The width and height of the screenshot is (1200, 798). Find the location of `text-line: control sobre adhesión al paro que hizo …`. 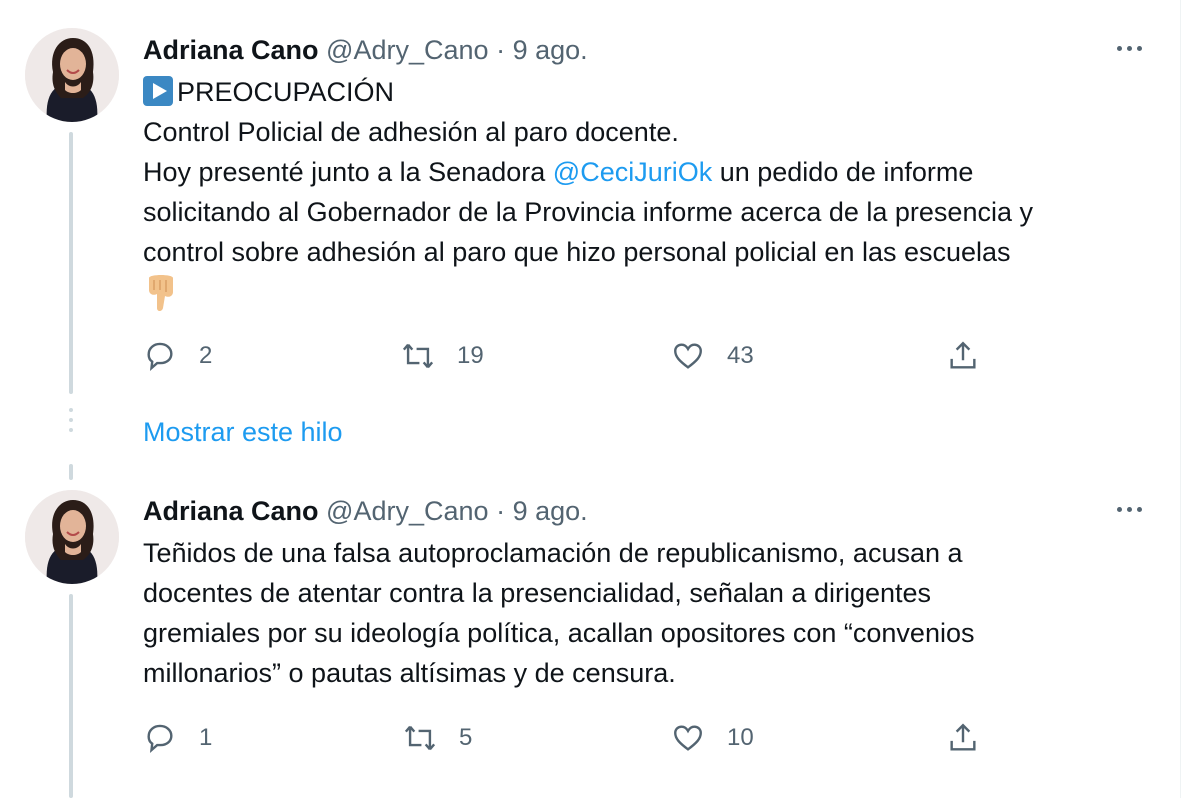

text-line: control sobre adhesión al paro que hizo … is located at coordinates (577, 252).